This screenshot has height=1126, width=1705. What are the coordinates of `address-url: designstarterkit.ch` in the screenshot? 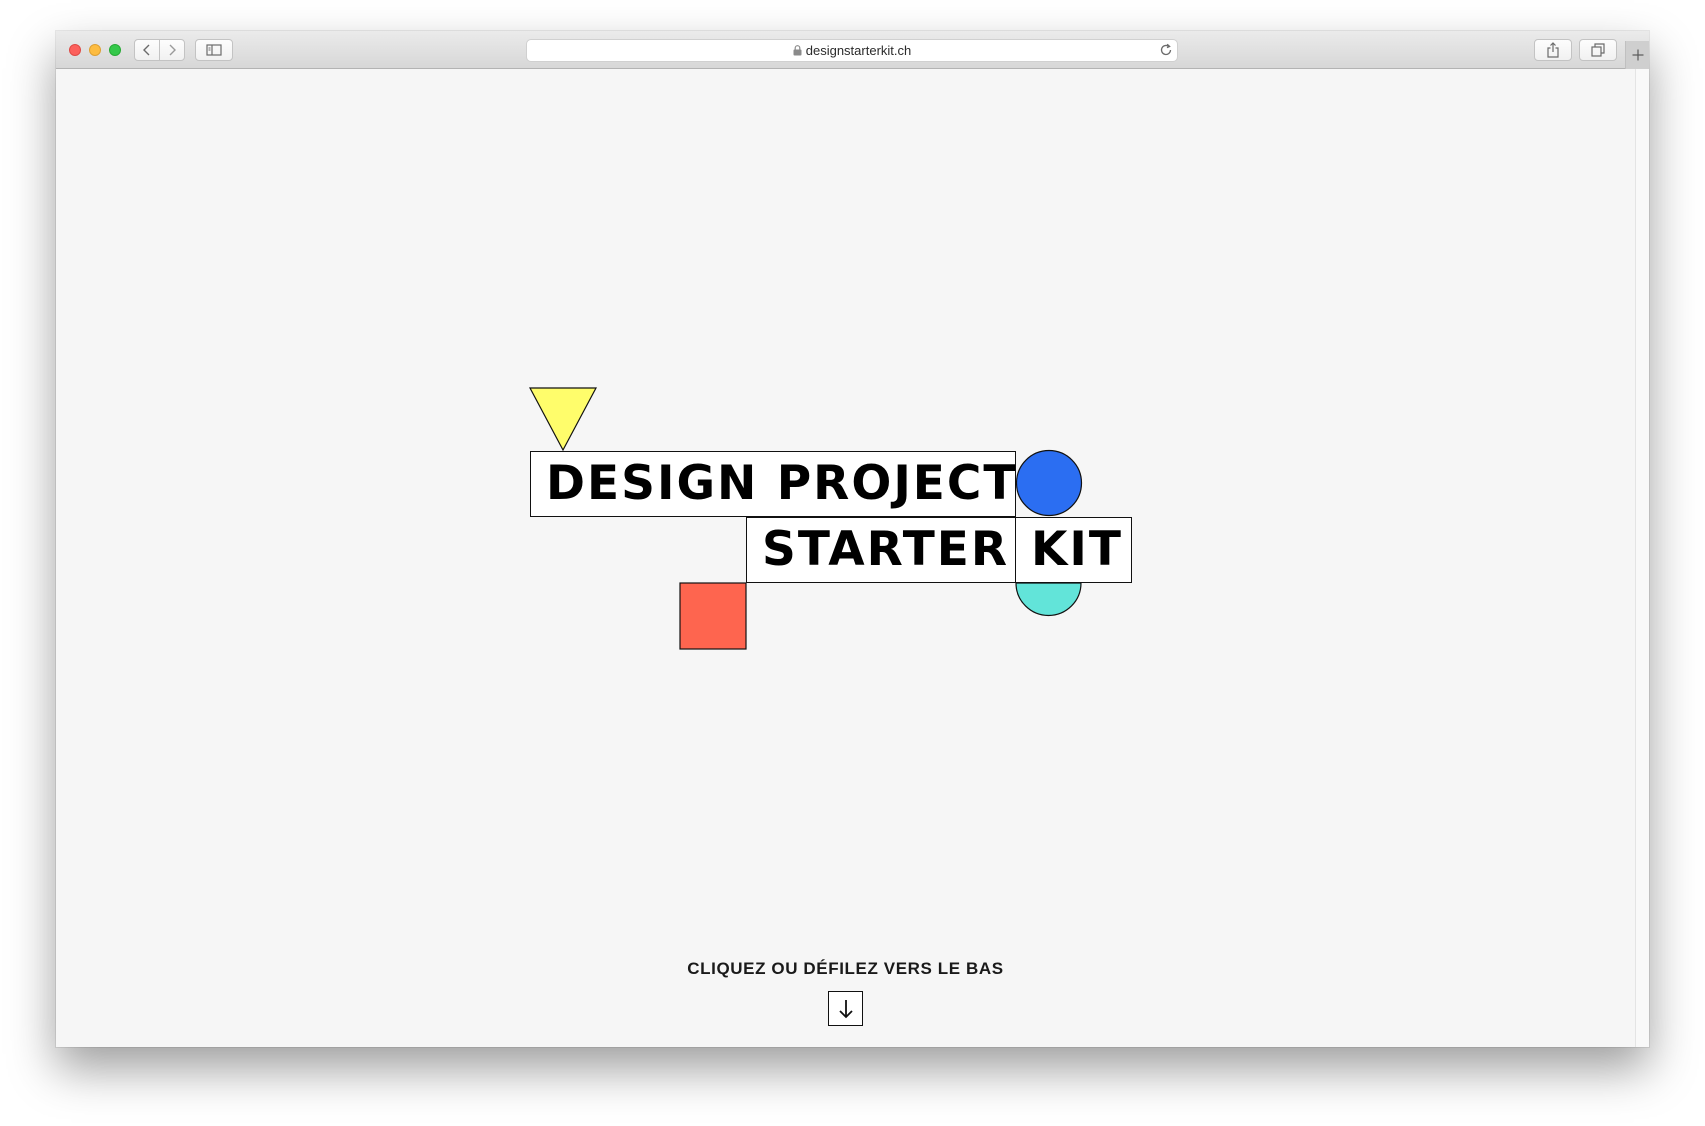 It's located at (852, 50).